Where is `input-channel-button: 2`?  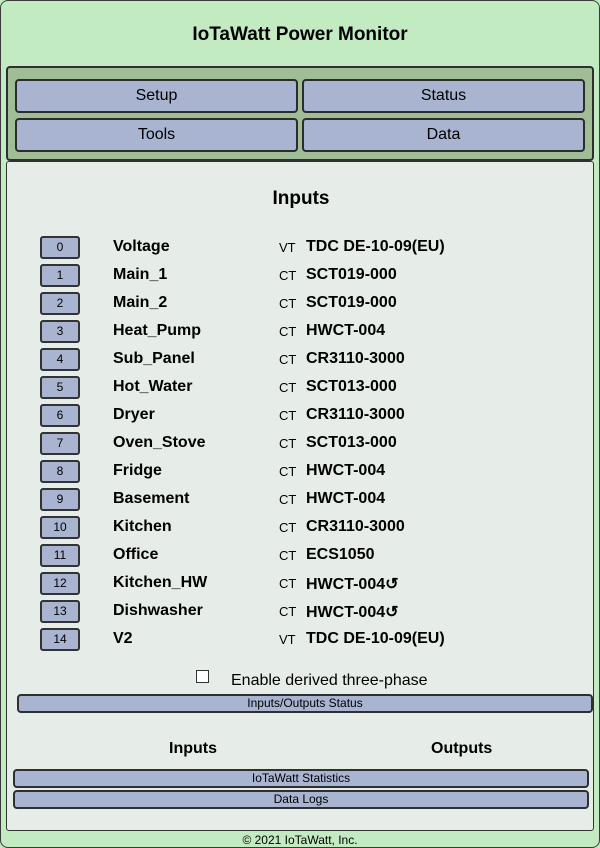
input-channel-button: 2 is located at coordinates (60, 303).